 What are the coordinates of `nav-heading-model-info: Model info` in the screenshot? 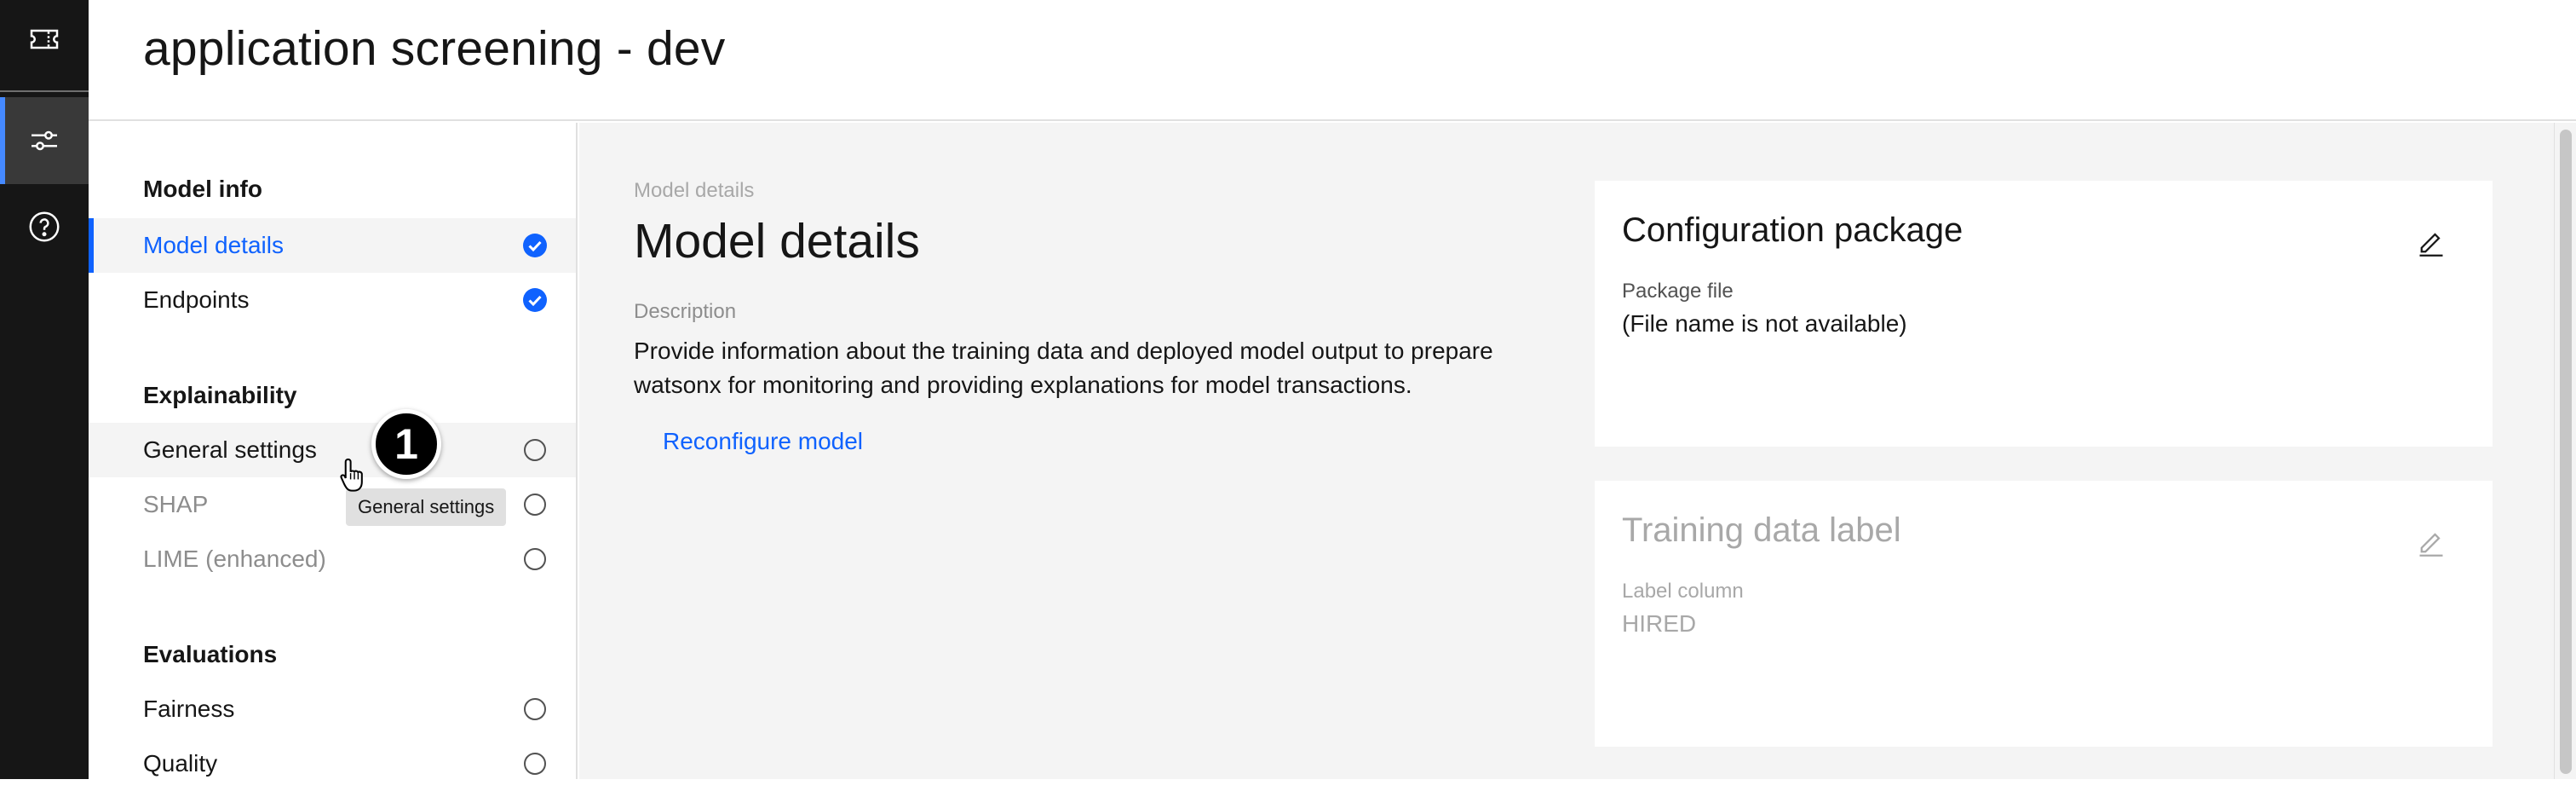 It's located at (203, 189).